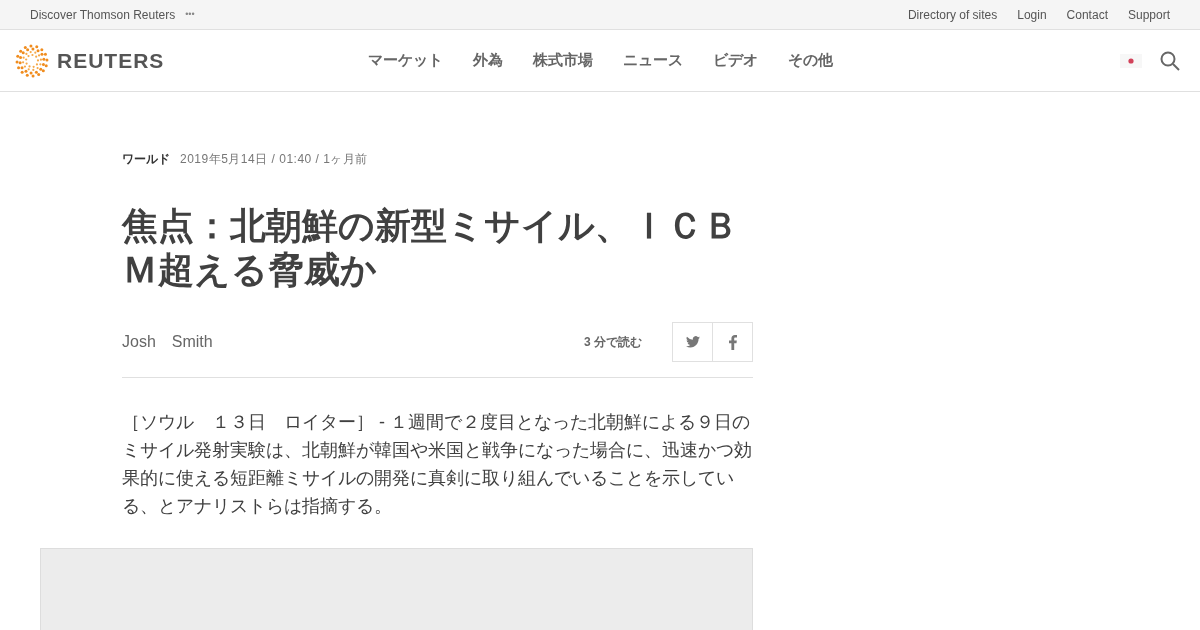 The image size is (1200, 630). What do you see at coordinates (1131, 60) in the screenshot?
I see `japan-flag-icon` at bounding box center [1131, 60].